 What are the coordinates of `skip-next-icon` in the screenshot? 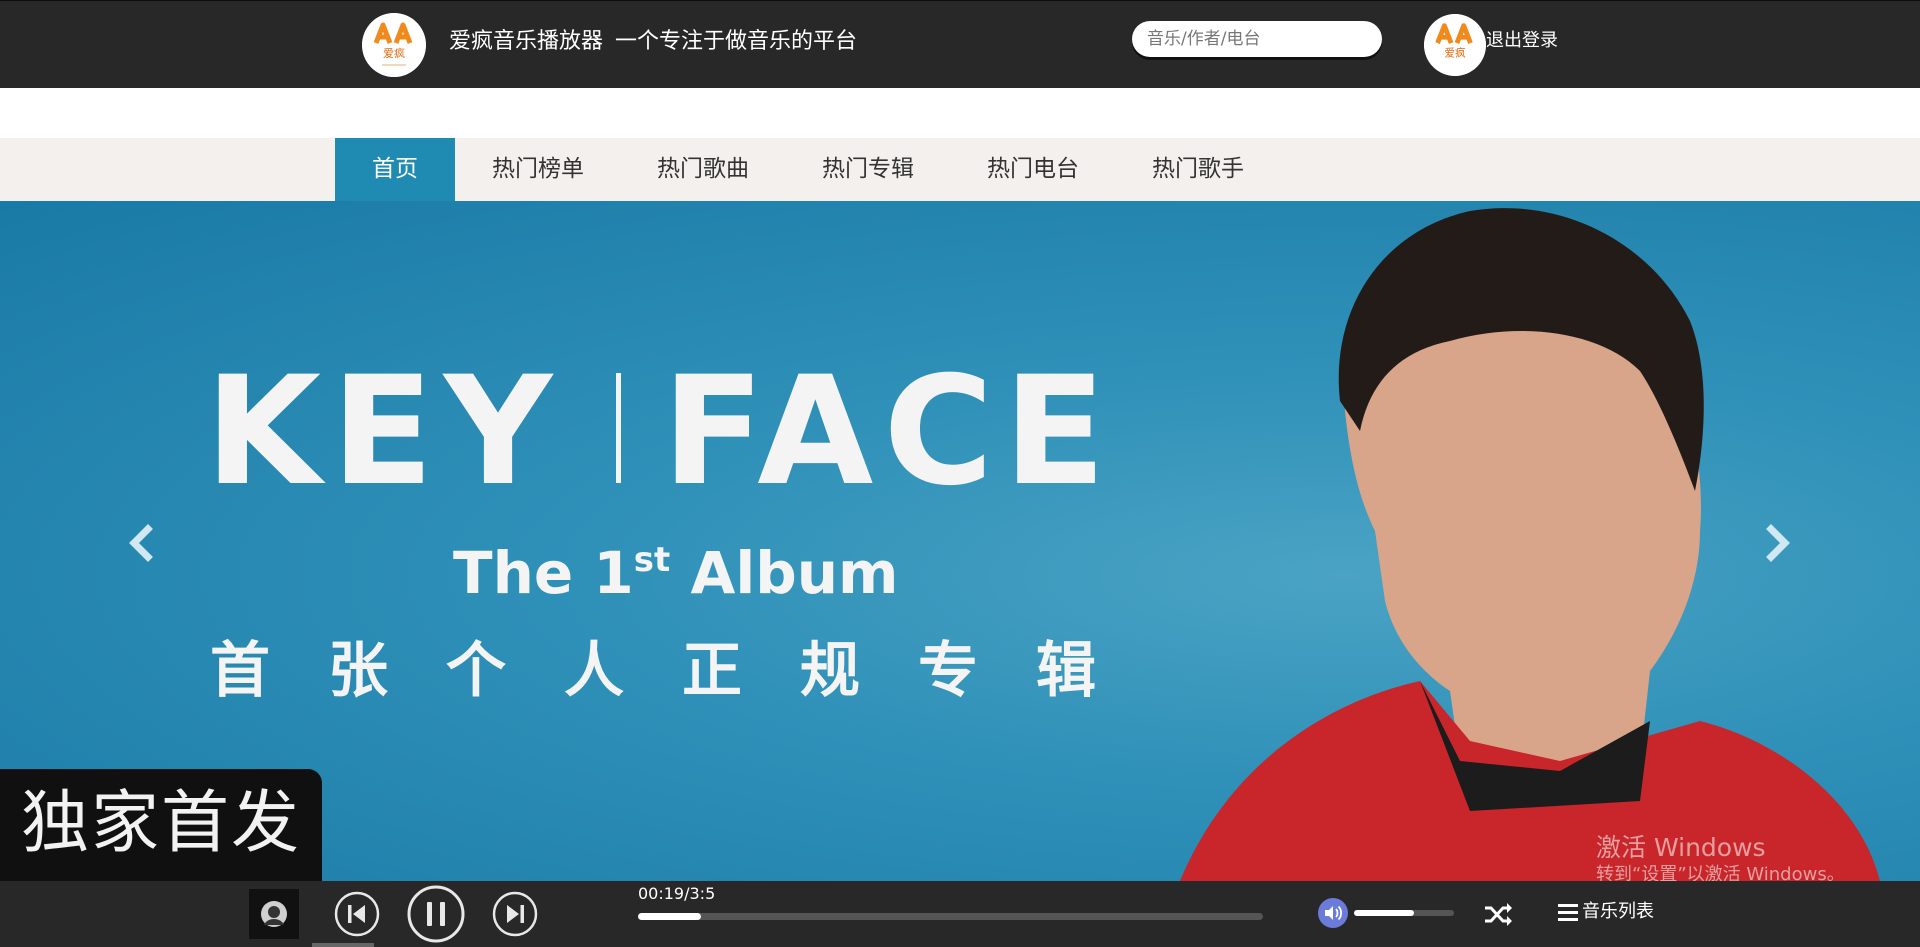 It's located at (515, 914).